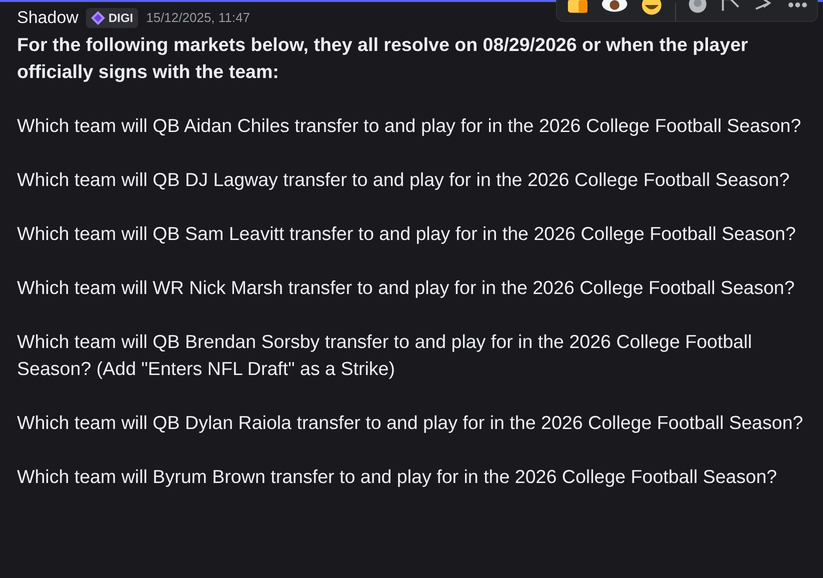  What do you see at coordinates (112, 18) in the screenshot?
I see `server-tag: DIGI` at bounding box center [112, 18].